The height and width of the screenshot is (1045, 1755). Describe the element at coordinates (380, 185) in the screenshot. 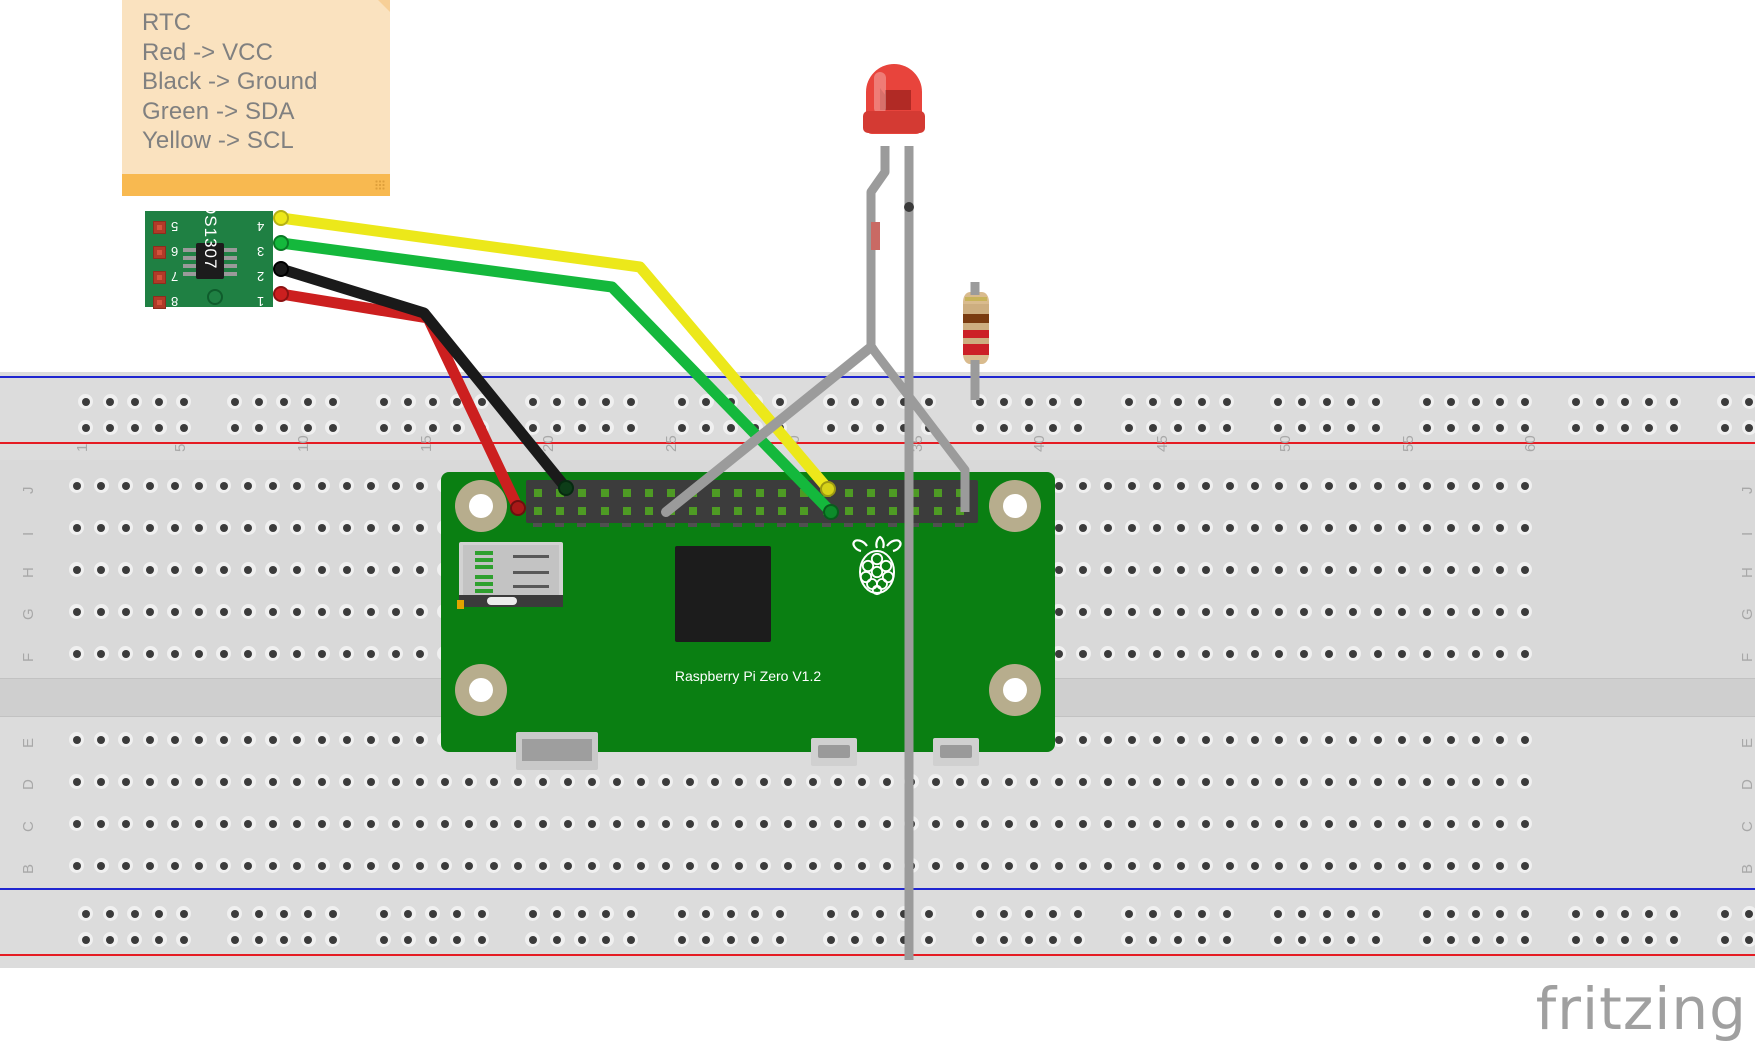

I see `note-resize-grip` at that location.